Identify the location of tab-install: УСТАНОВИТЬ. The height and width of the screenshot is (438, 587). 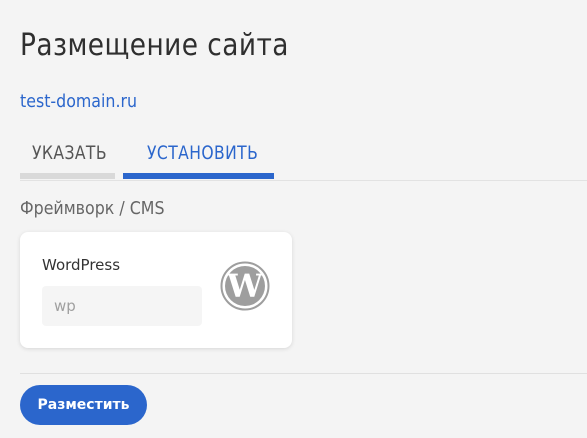
(198, 158).